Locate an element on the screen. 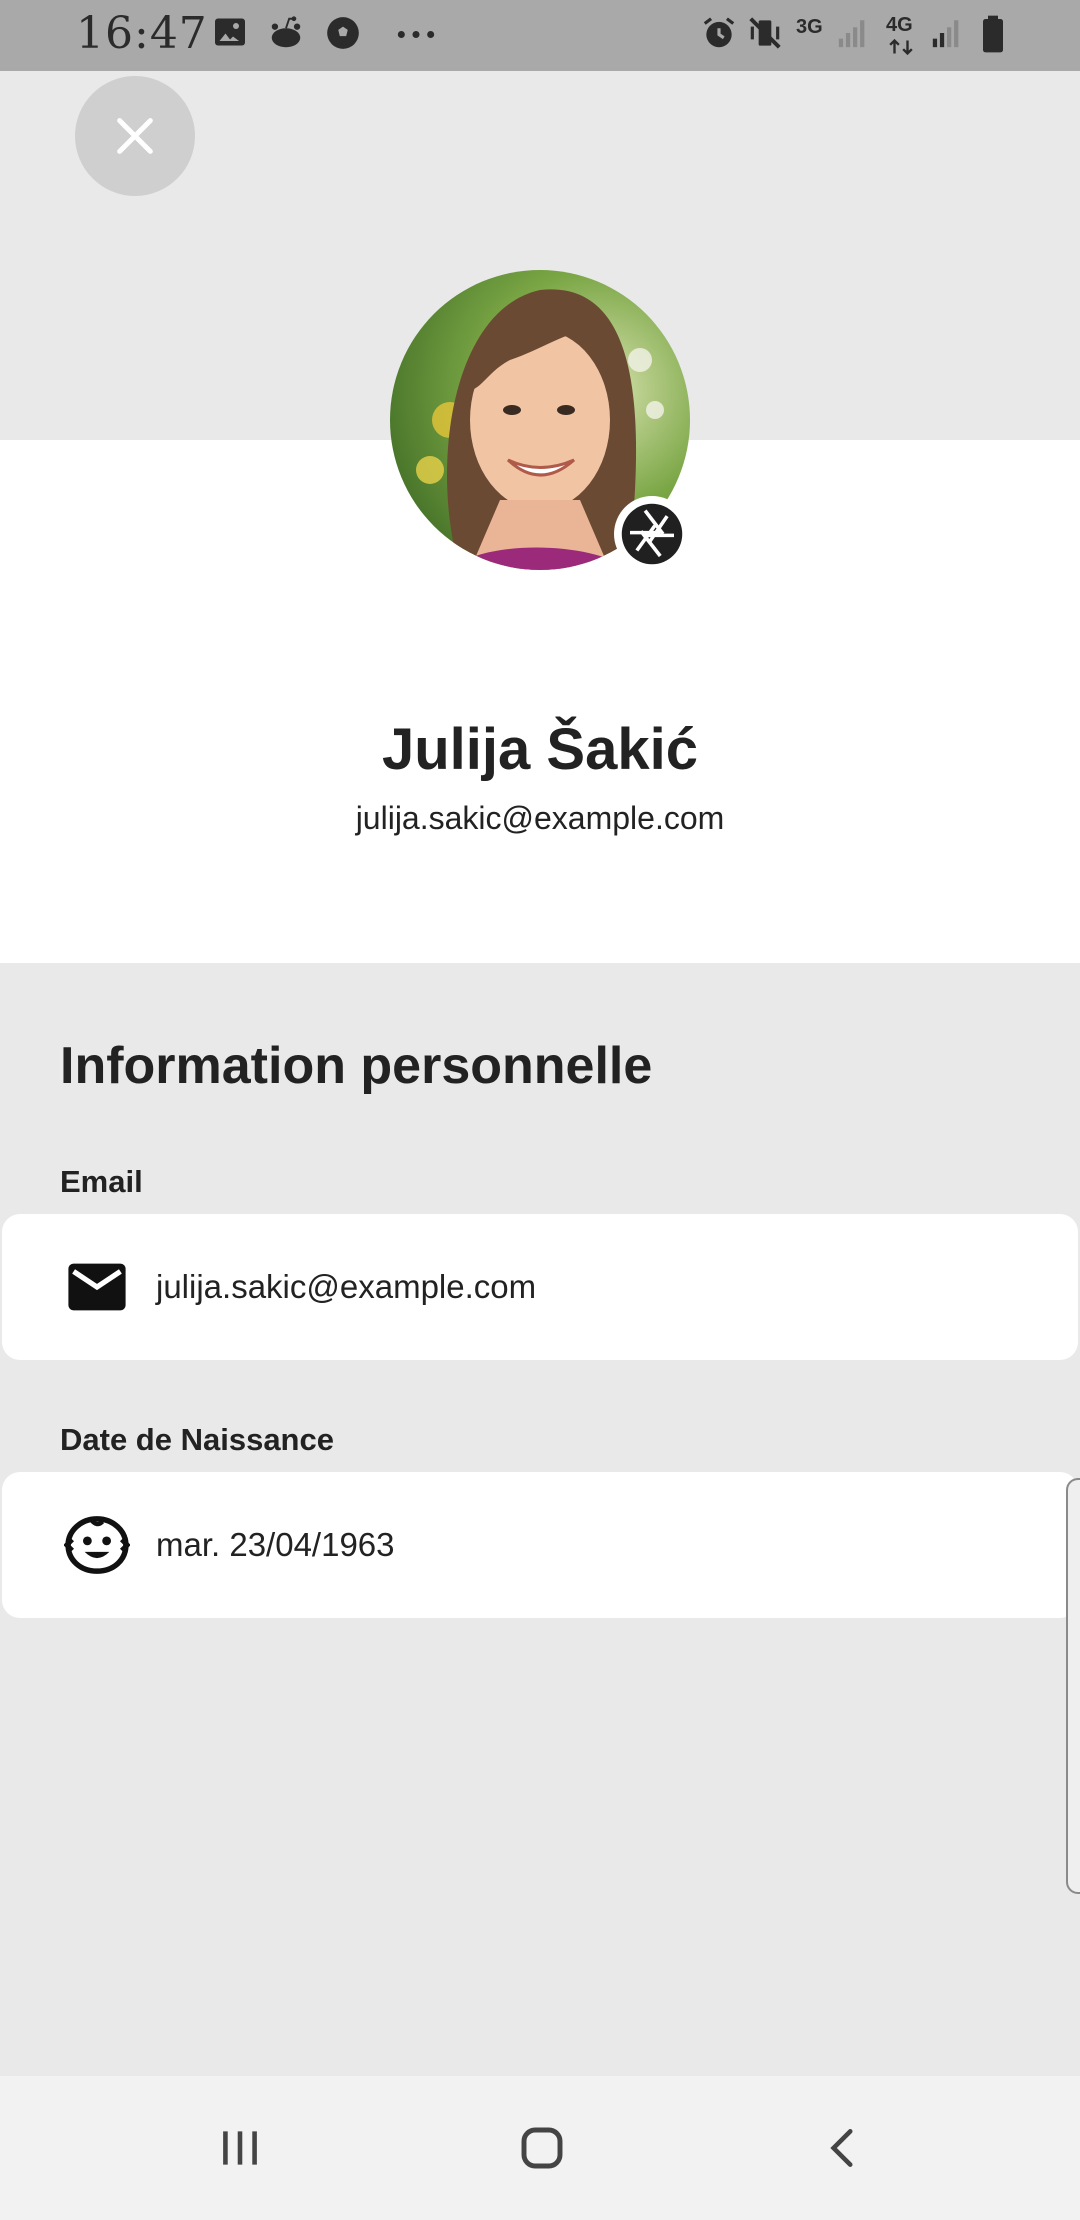  home-icon is located at coordinates (542, 2148).